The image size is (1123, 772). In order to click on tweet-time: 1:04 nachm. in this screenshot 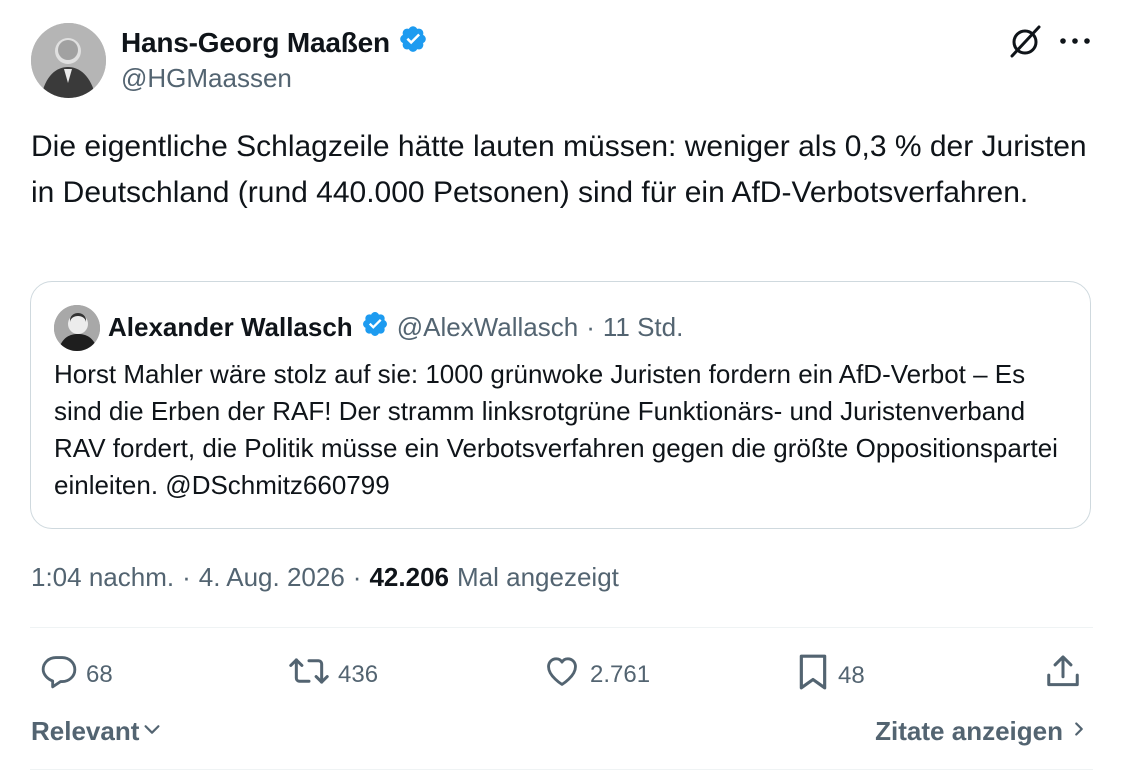, I will do `click(102, 577)`.